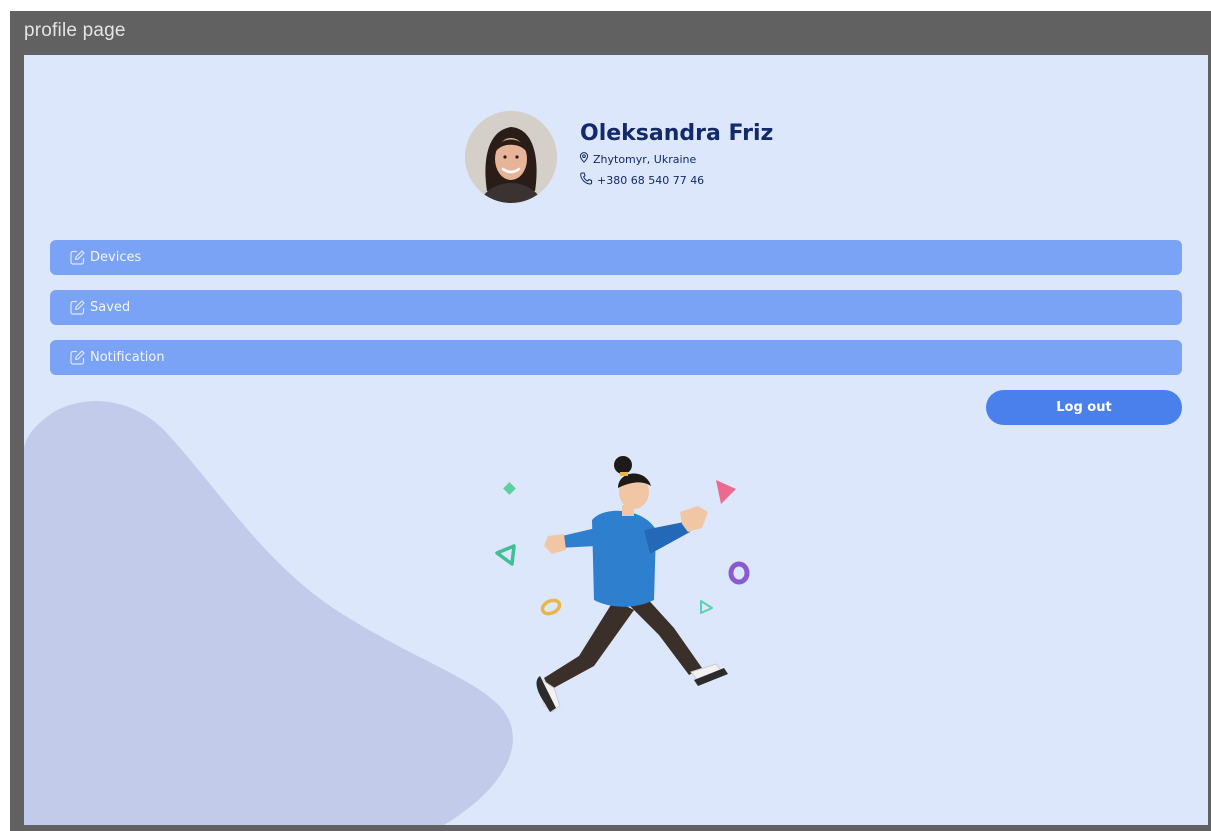 Image resolution: width=1211 pixels, height=831 pixels. Describe the element at coordinates (616, 257) in the screenshot. I see `menu-item-devices: Devices` at that location.